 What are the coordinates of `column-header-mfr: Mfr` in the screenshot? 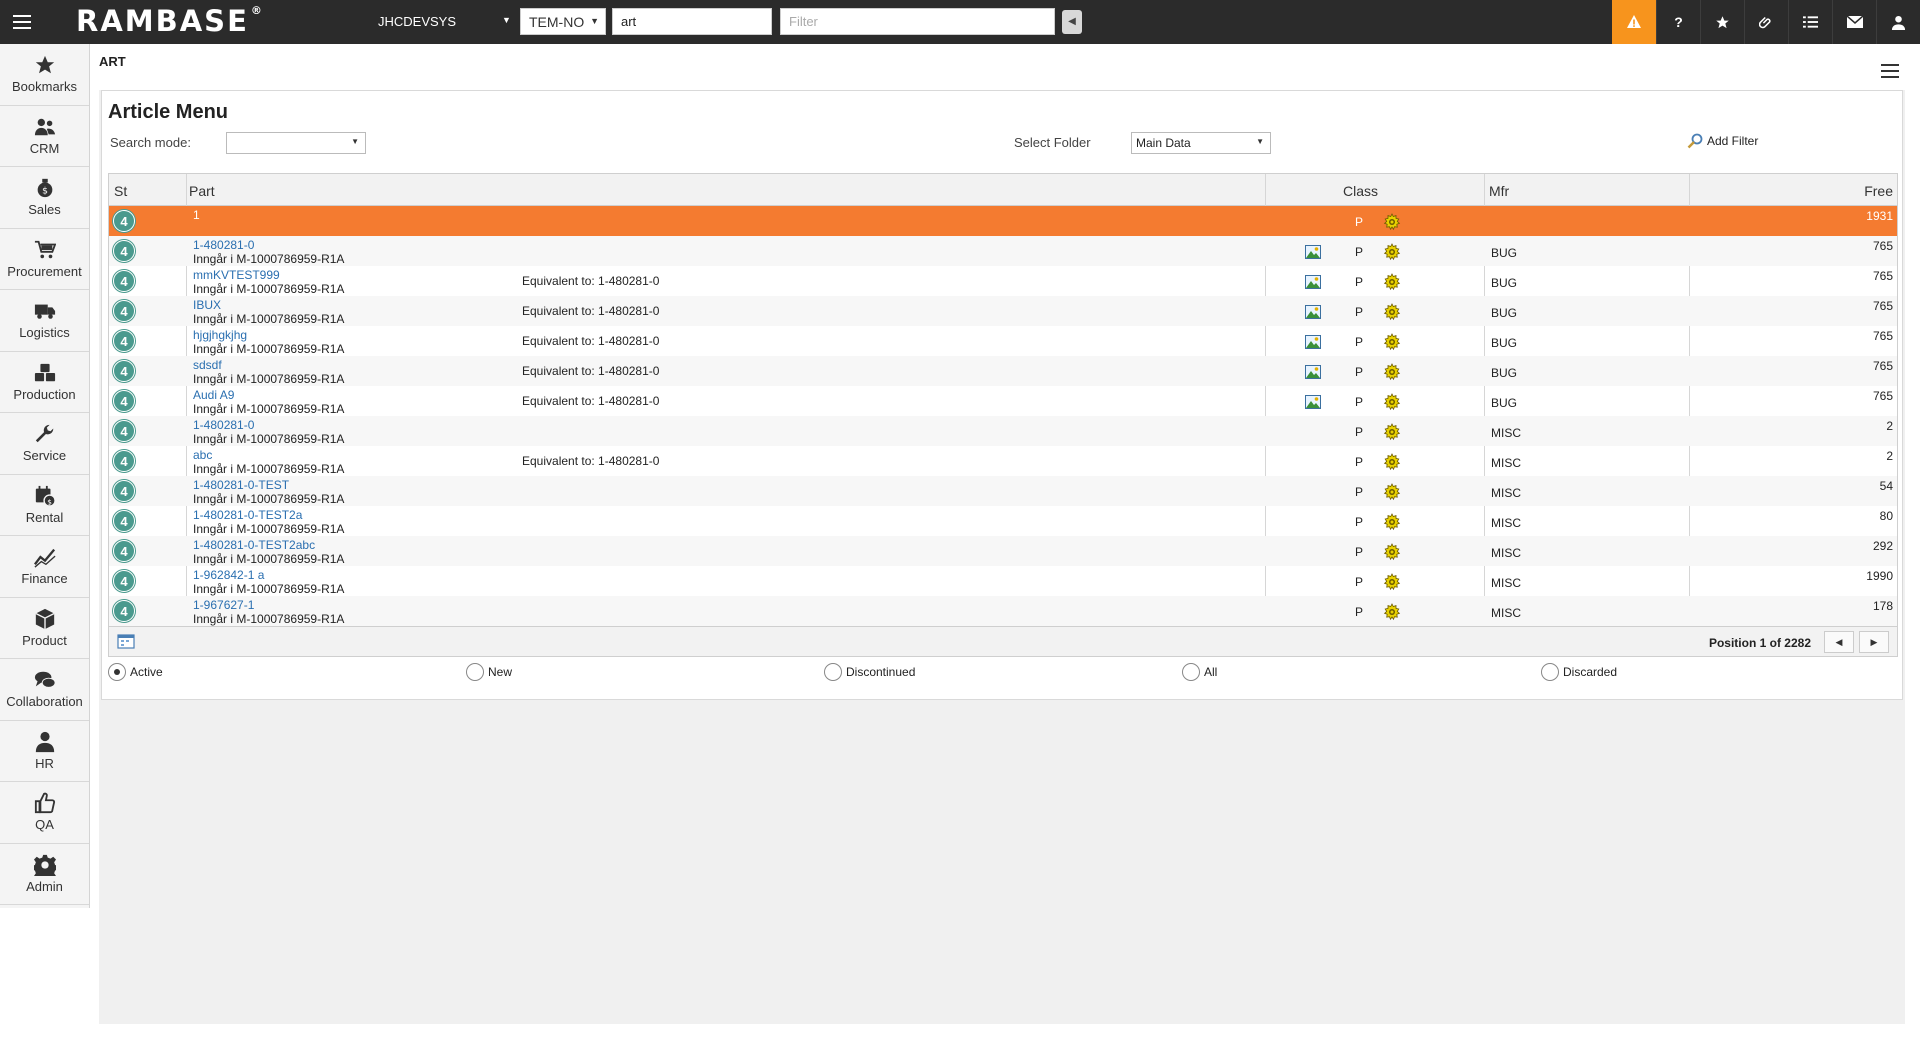 It's located at (1499, 191).